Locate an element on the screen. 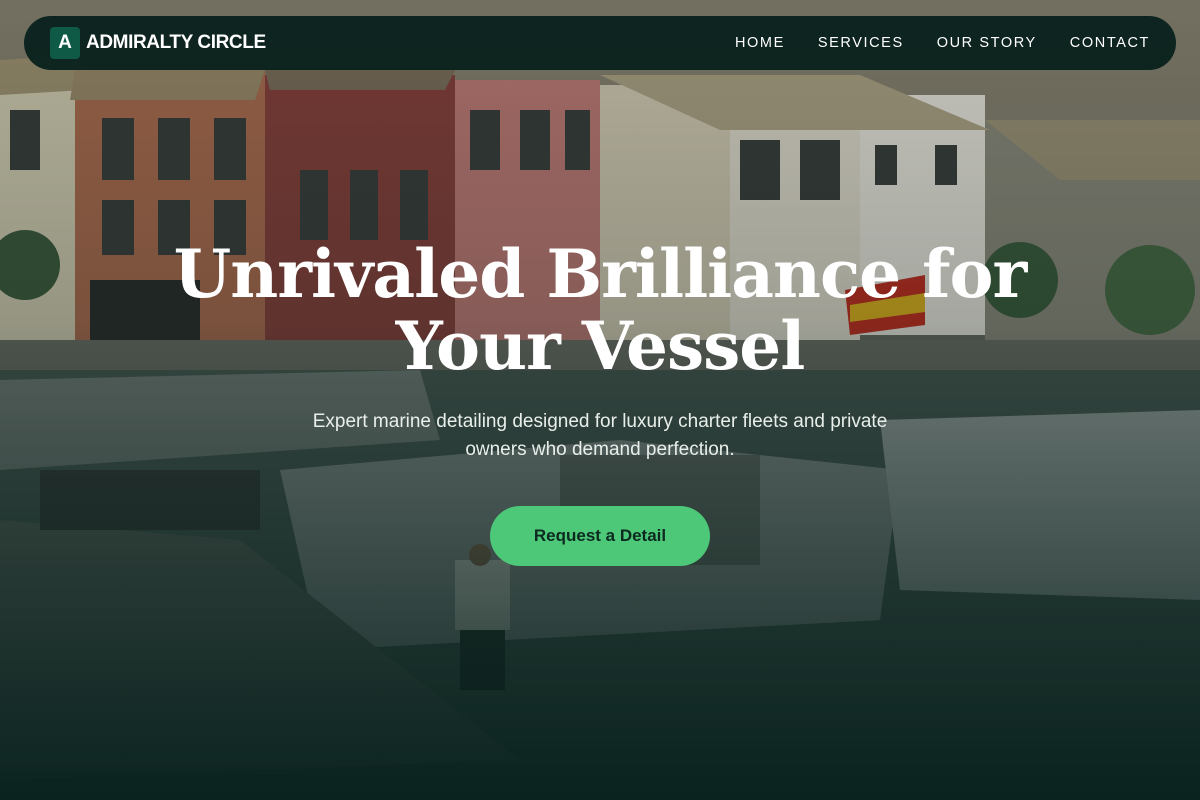 The height and width of the screenshot is (800, 1200). brand-name: ADMIRALTY CIRCLE is located at coordinates (176, 42).